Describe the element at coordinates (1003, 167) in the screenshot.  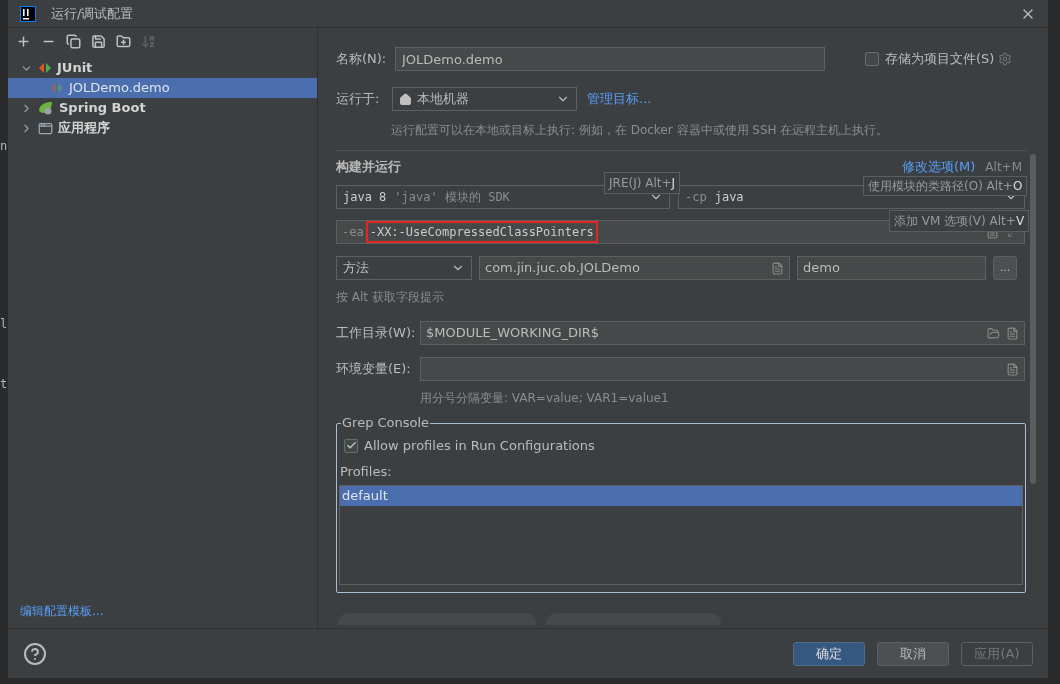
I see `shortcut-text: Alt+M` at that location.